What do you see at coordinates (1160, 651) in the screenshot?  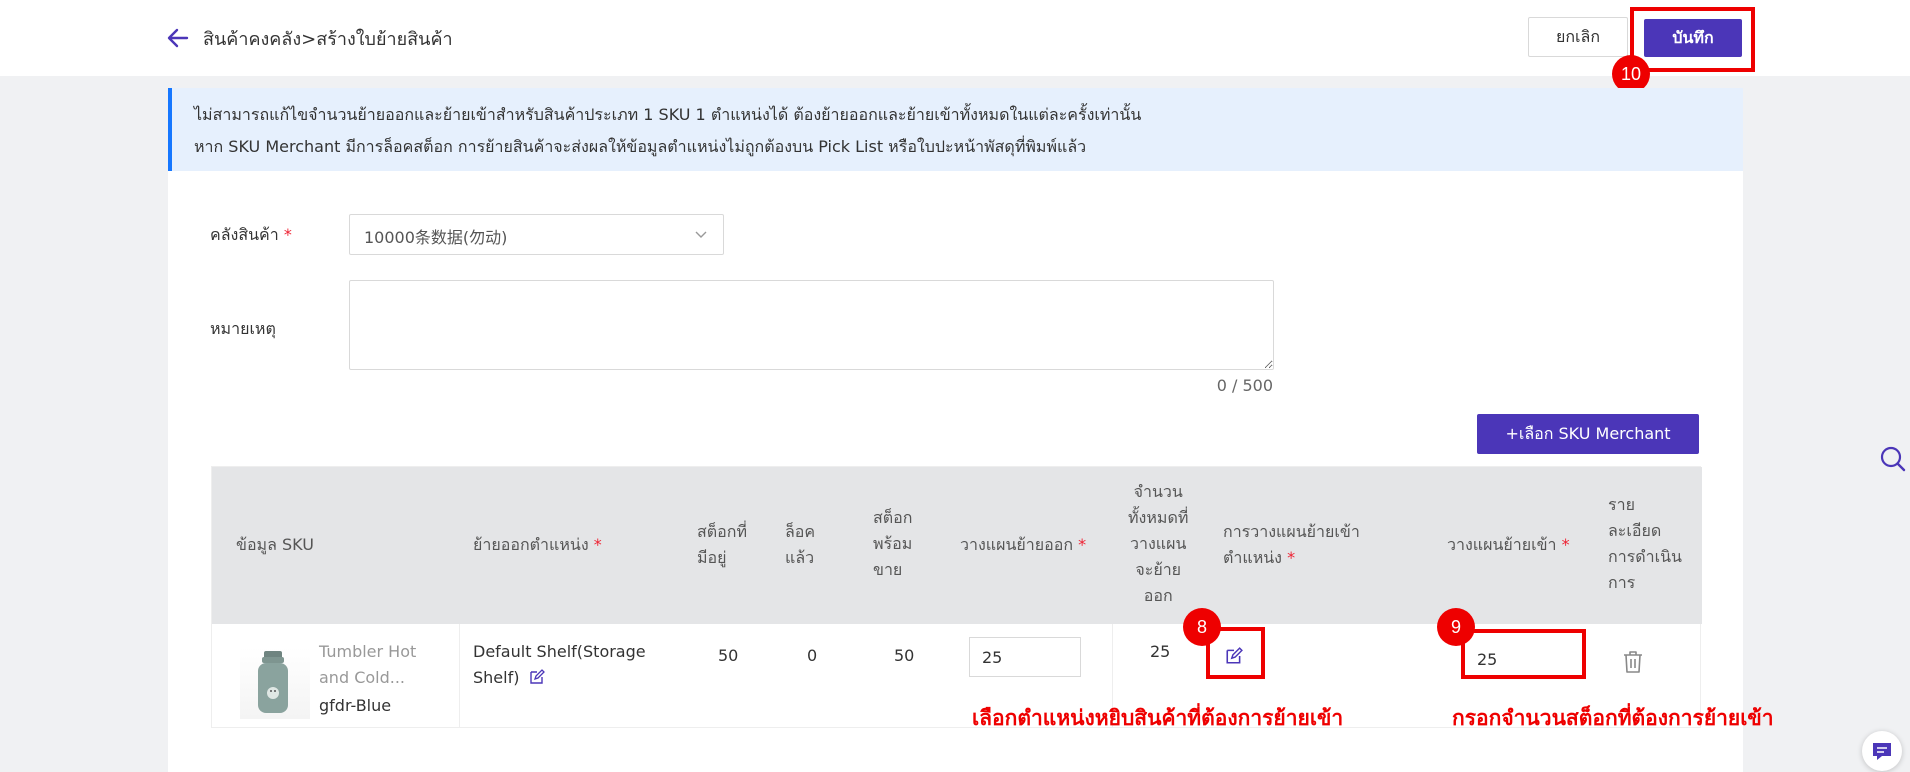 I see `cell-total-plan-out: 25` at bounding box center [1160, 651].